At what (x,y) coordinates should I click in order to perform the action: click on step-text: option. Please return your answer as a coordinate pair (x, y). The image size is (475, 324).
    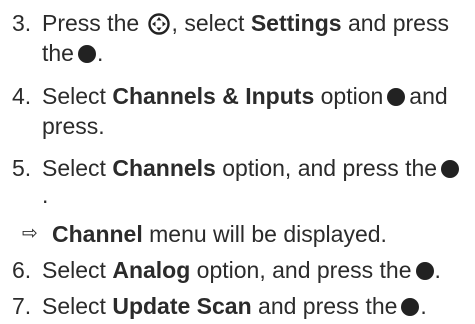
    Looking at the image, I should click on (352, 96).